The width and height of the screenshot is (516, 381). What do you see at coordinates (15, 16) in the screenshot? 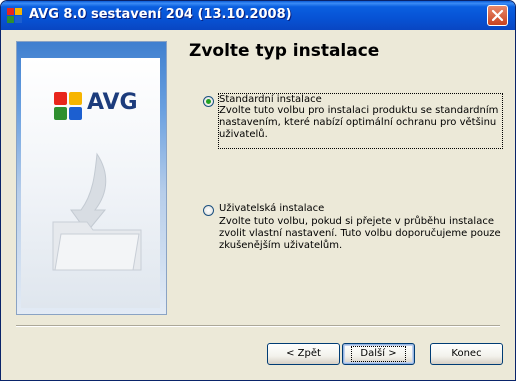
I see `avg-app-icon` at bounding box center [15, 16].